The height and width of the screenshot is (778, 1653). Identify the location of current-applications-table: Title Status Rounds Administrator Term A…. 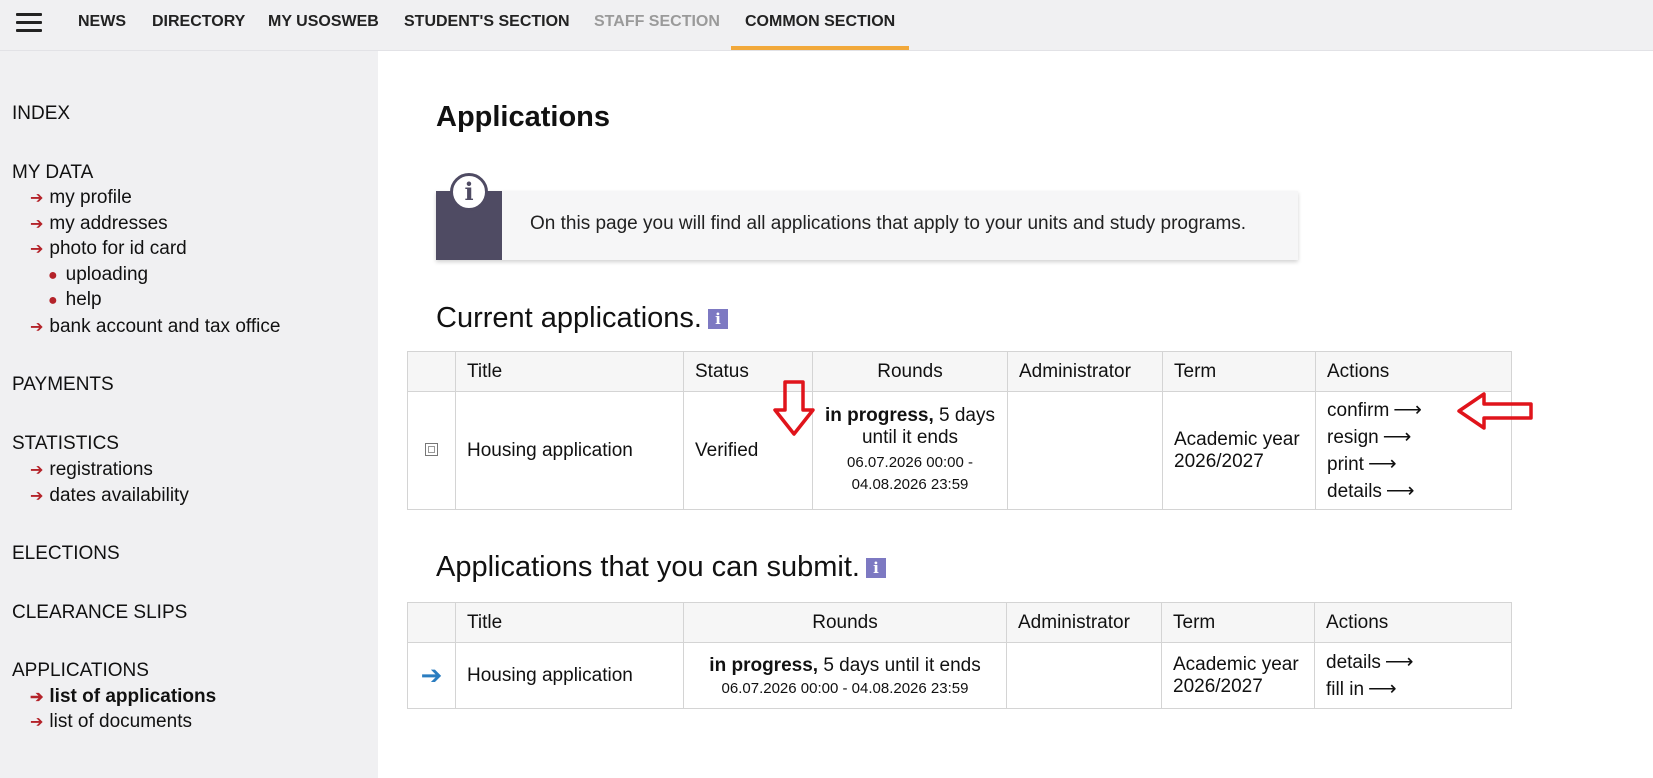
(959, 430).